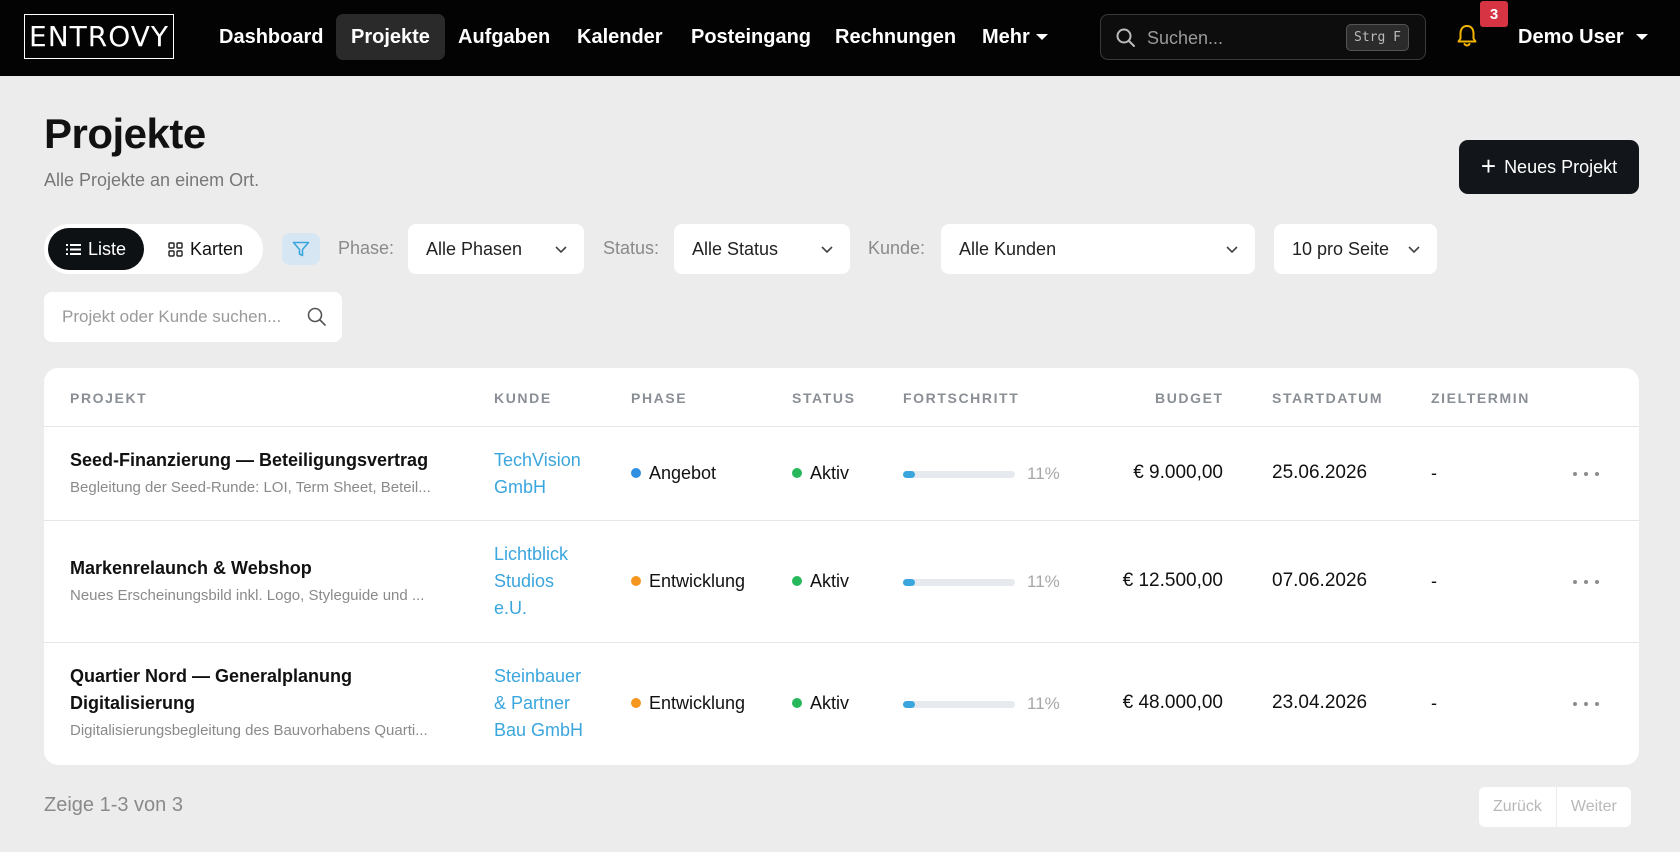  I want to click on client-link: Steinbauer & Partner Bau GmbH, so click(541, 703).